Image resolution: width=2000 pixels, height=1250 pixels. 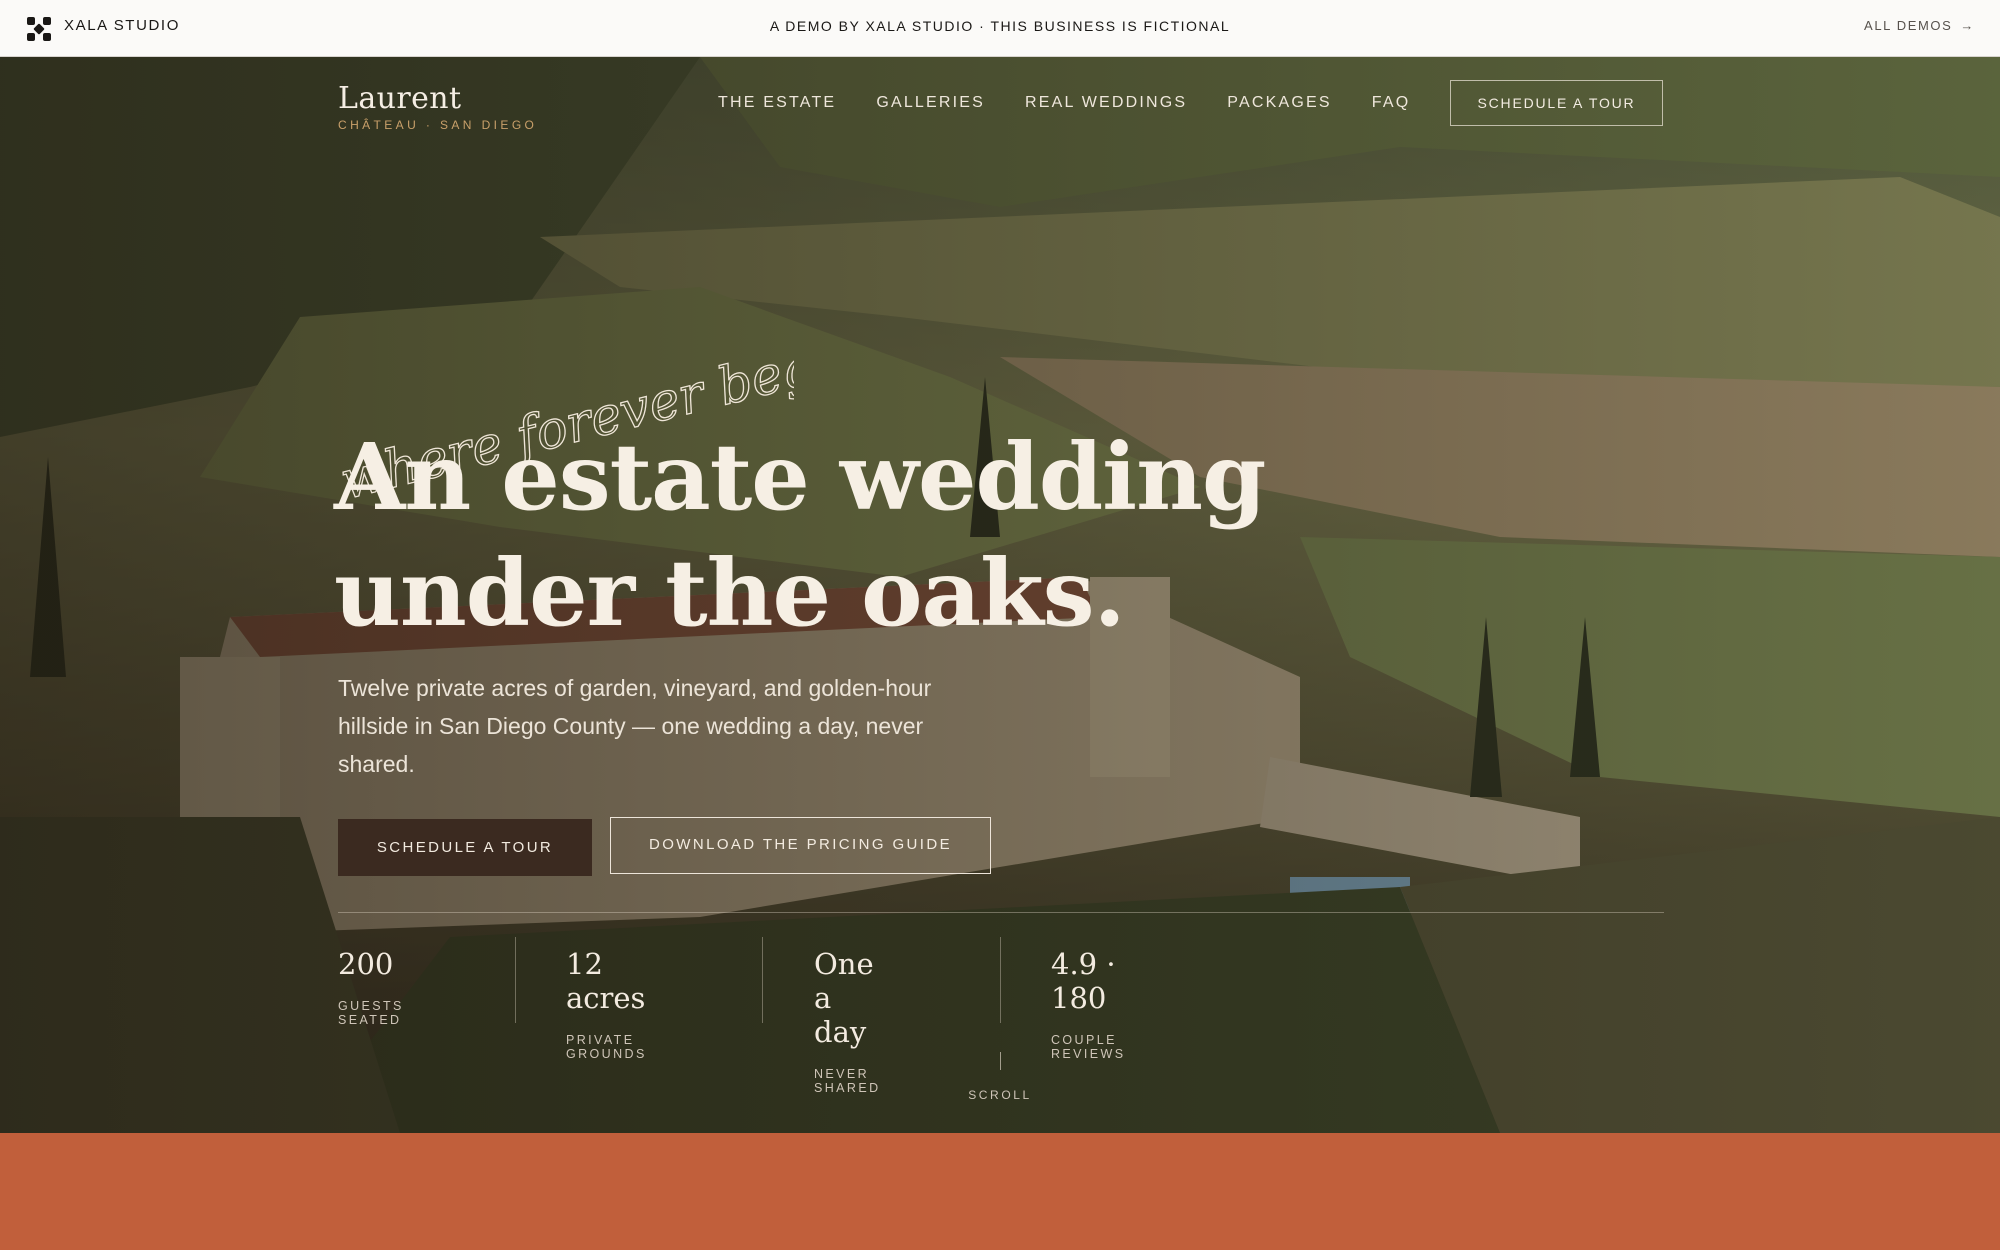 What do you see at coordinates (800, 845) in the screenshot?
I see `download-pricing-guide-button: DOWNLOAD THE PRICING GUIDE` at bounding box center [800, 845].